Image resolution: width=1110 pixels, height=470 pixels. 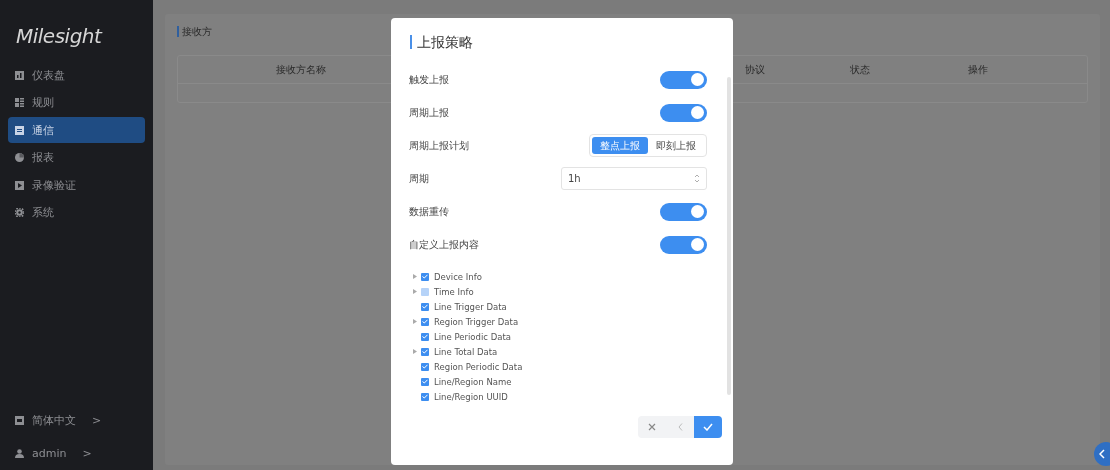 What do you see at coordinates (697, 178) in the screenshot?
I see `stepper-icon` at bounding box center [697, 178].